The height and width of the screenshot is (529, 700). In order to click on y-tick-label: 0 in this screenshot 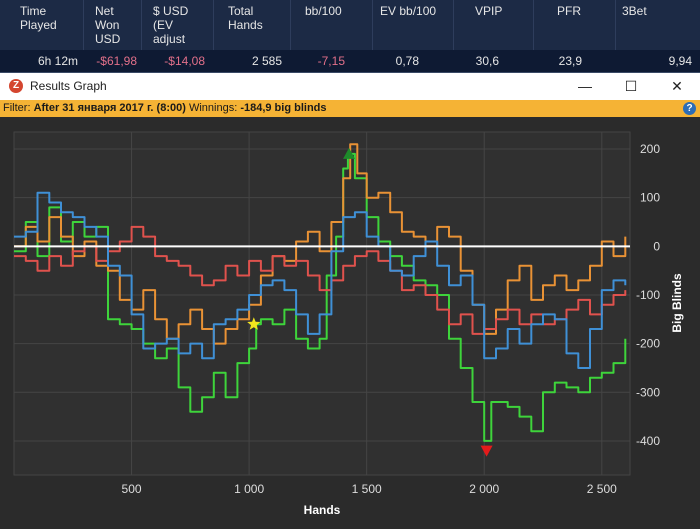, I will do `click(656, 246)`.